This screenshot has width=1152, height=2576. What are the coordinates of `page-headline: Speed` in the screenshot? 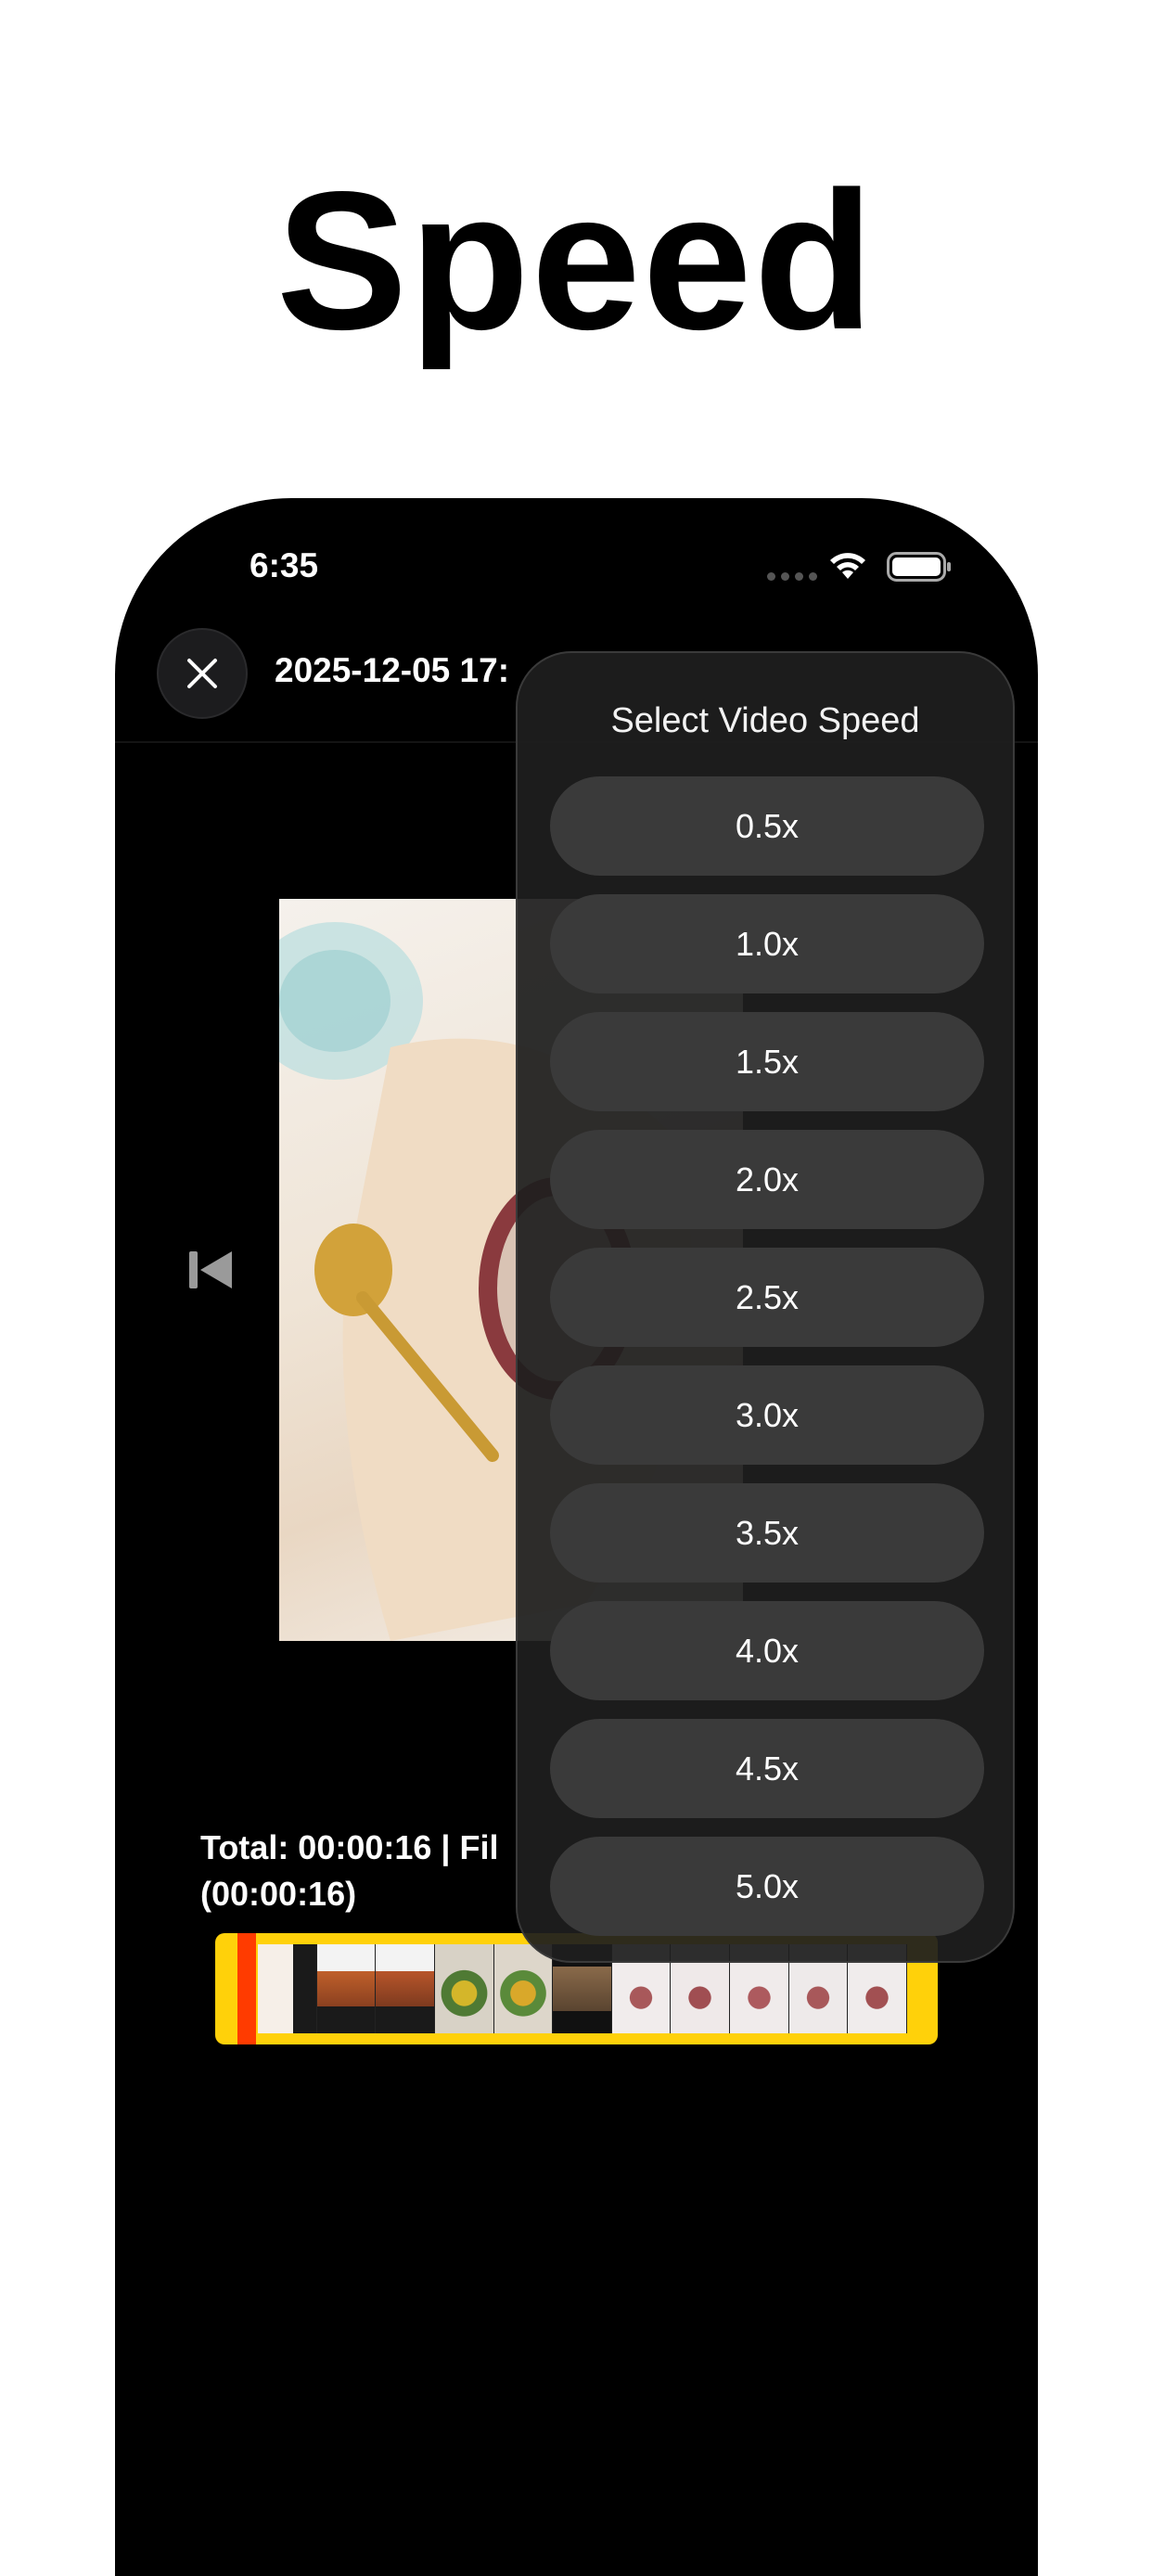 It's located at (576, 260).